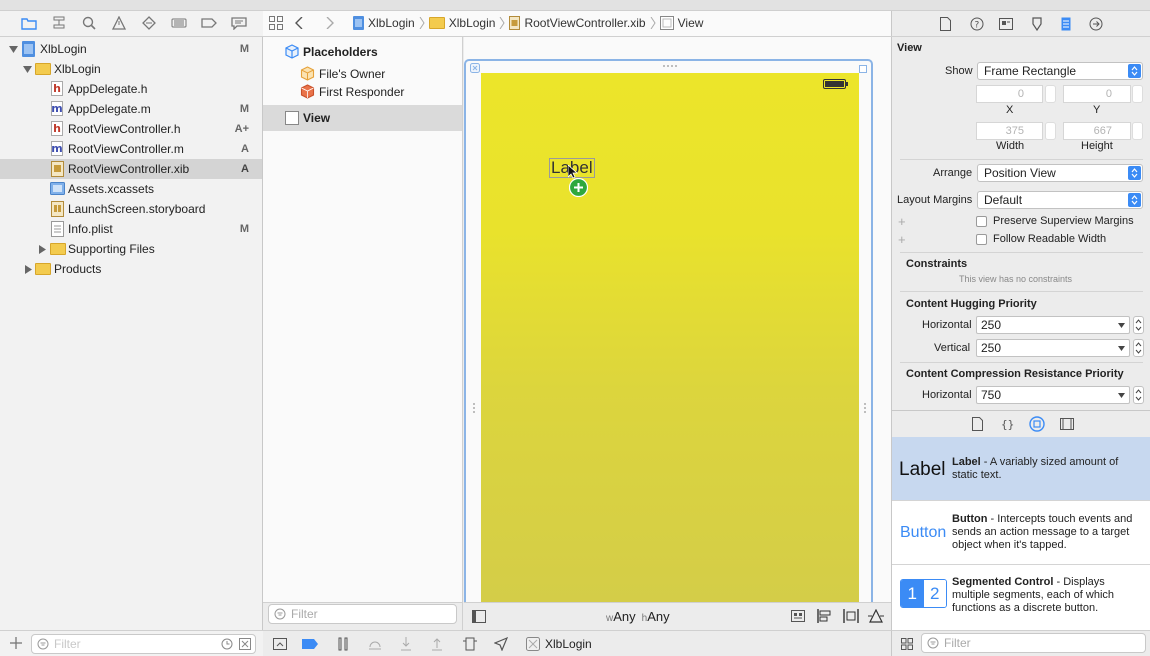 This screenshot has height=656, width=1150. What do you see at coordinates (16, 643) in the screenshot?
I see `add-icon` at bounding box center [16, 643].